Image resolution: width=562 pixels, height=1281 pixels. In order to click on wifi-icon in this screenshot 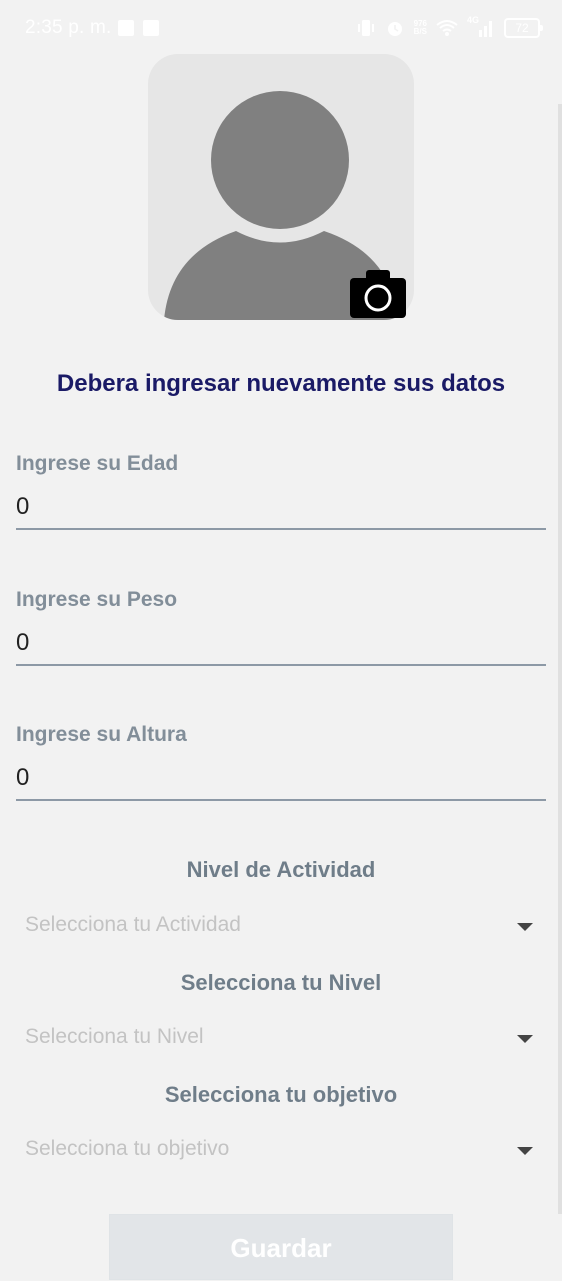, I will do `click(447, 28)`.